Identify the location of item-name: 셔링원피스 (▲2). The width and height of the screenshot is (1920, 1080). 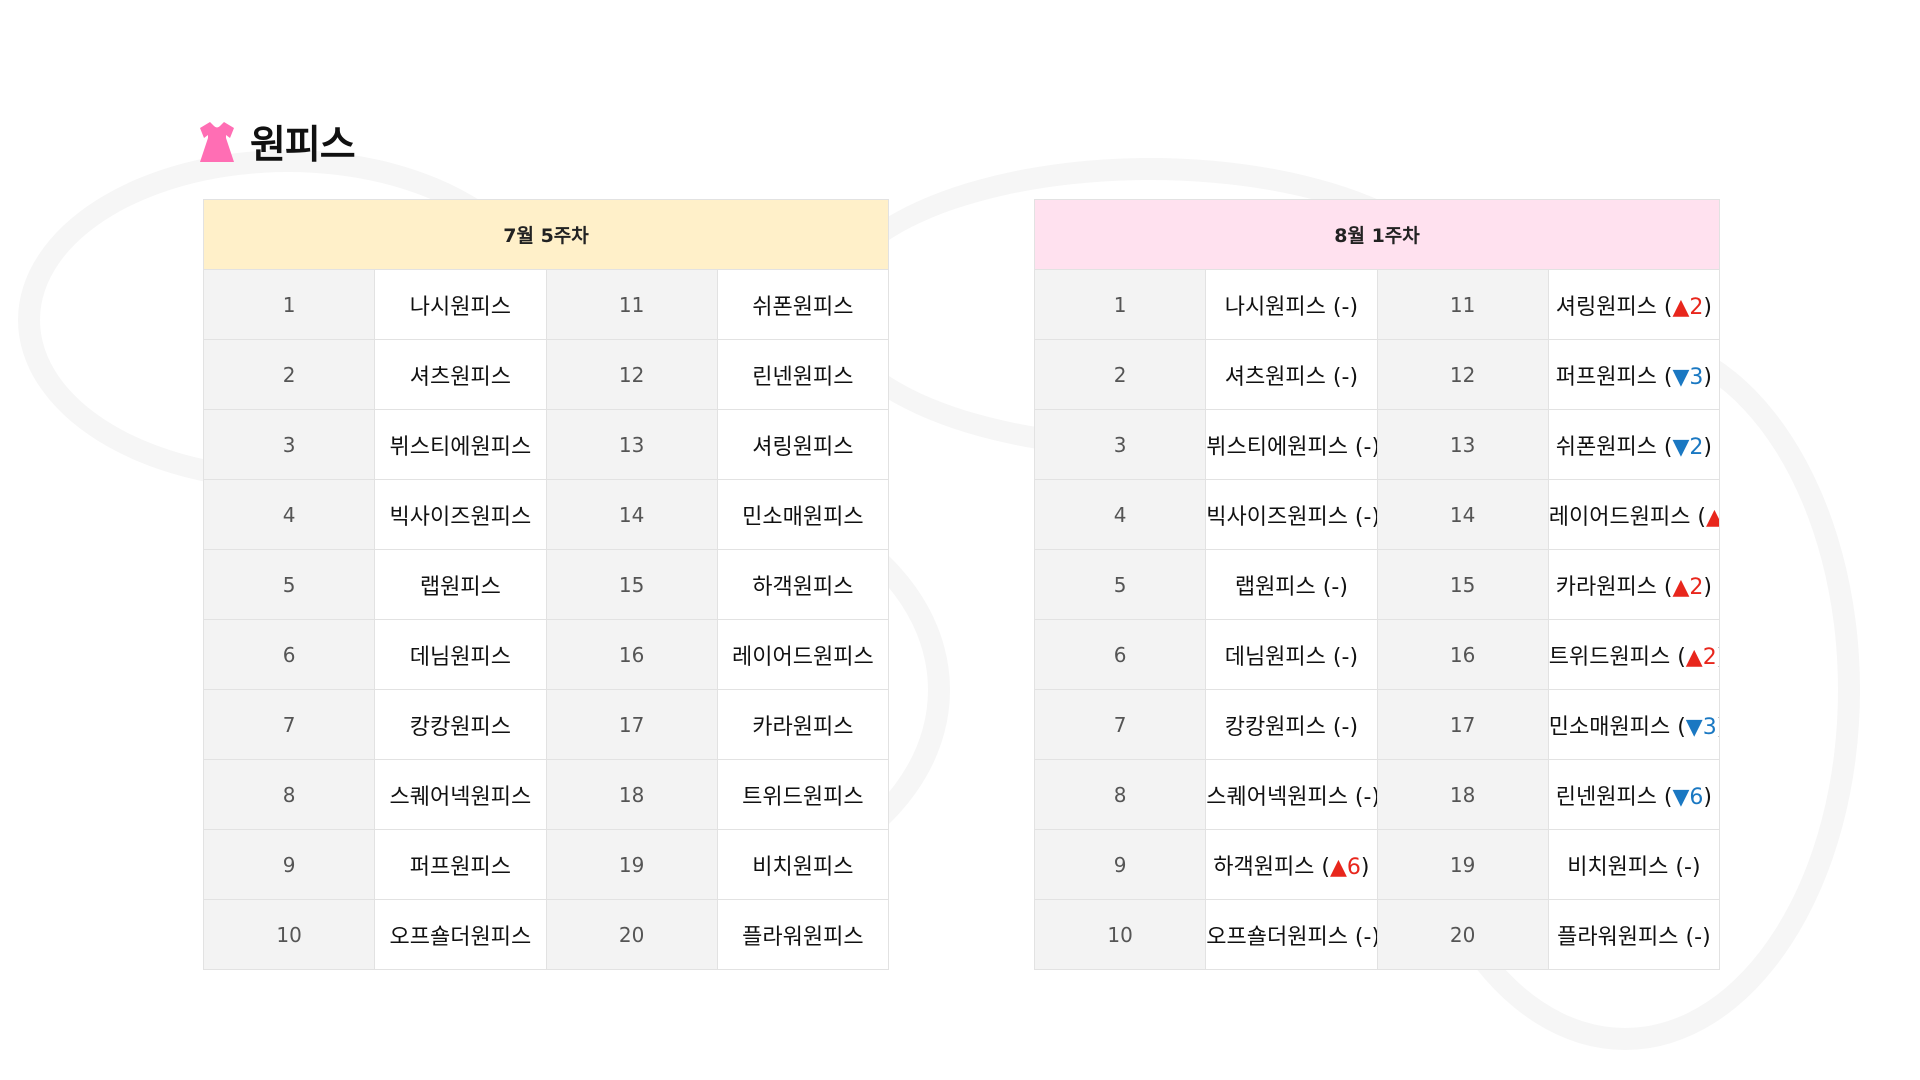
(1634, 304).